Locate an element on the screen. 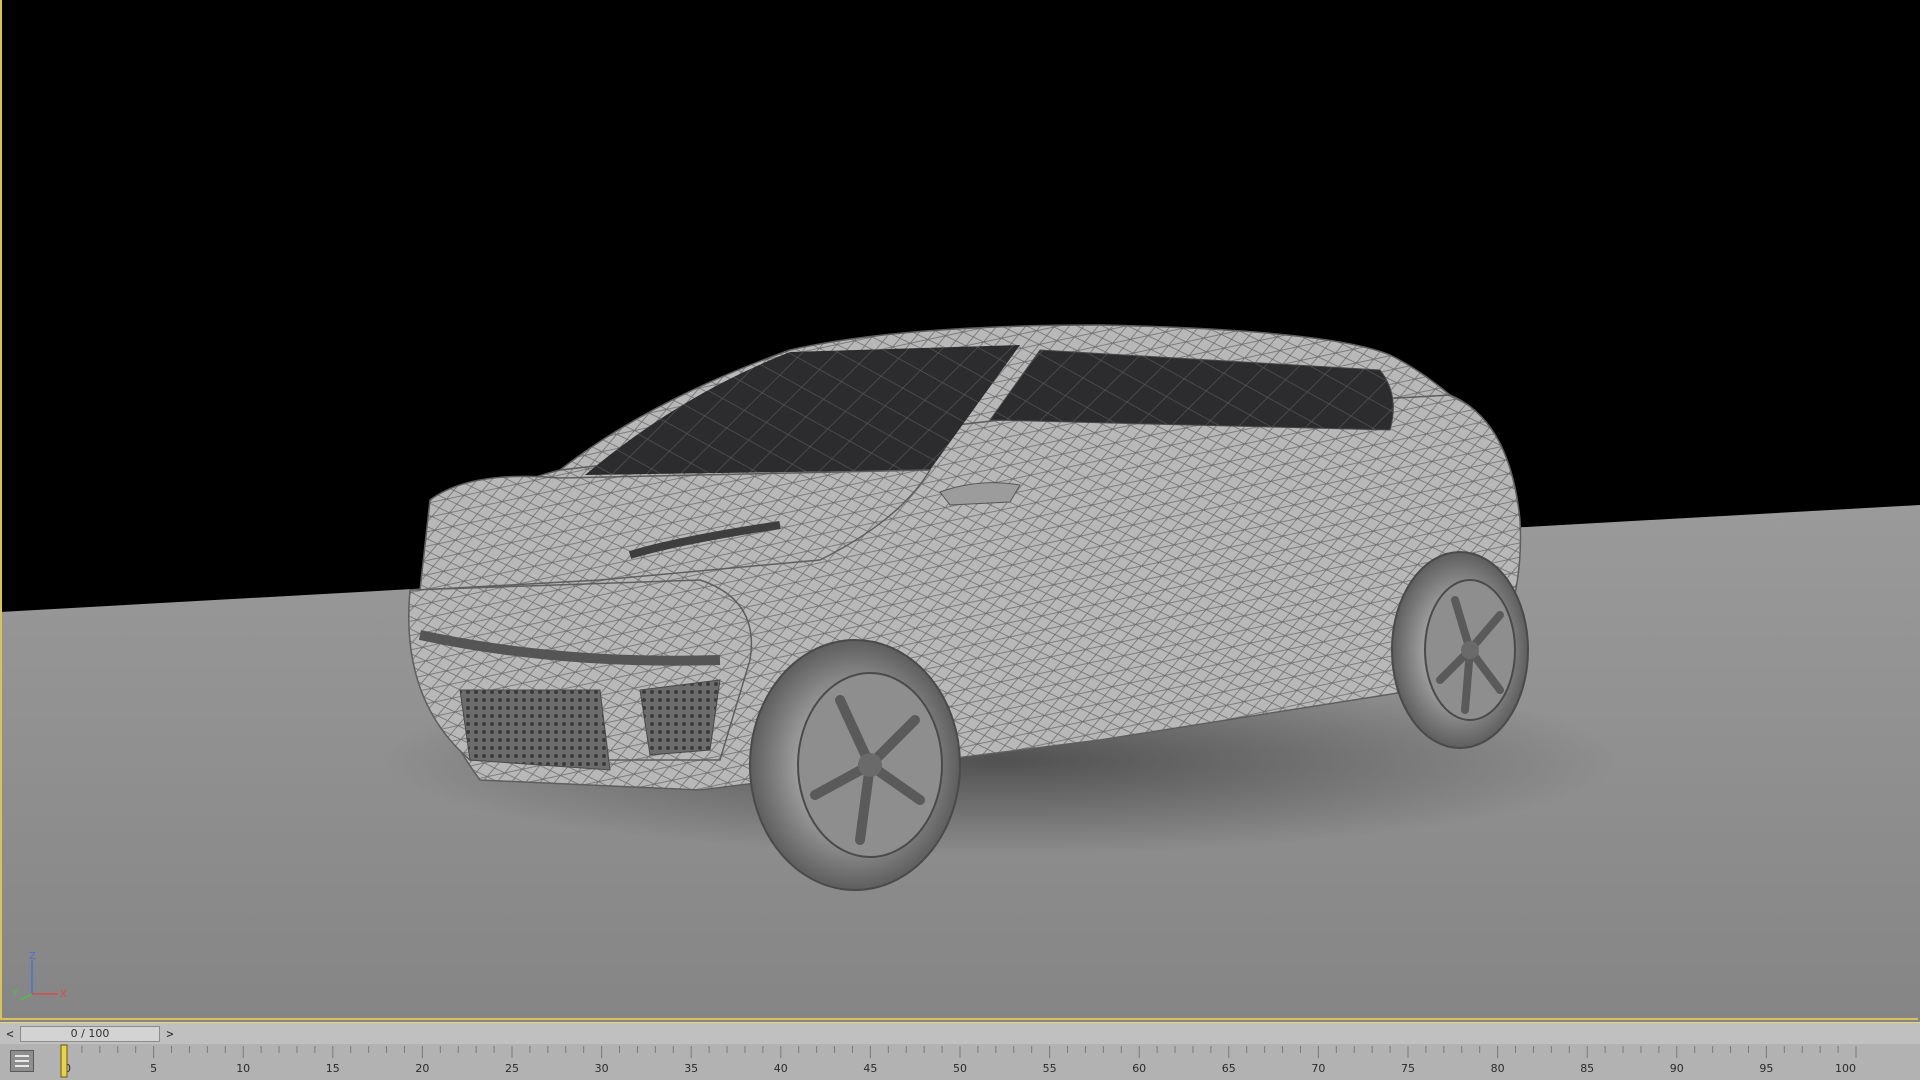  axis-y-label: Y is located at coordinates (15, 993).